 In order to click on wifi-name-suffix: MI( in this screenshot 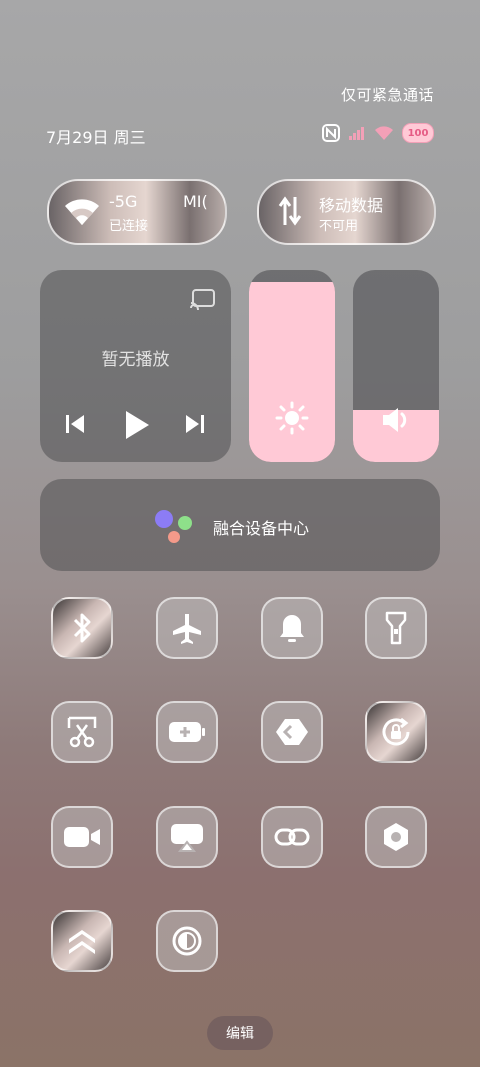, I will do `click(195, 201)`.